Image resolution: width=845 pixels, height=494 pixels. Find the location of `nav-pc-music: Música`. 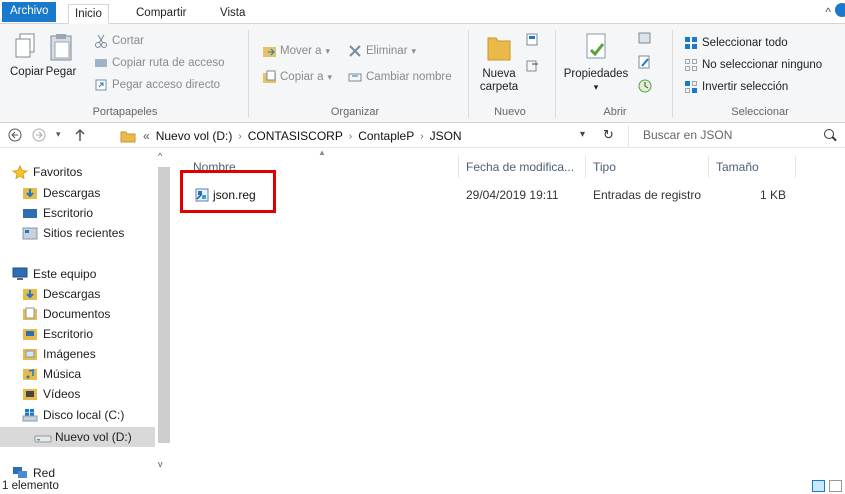

nav-pc-music: Música is located at coordinates (51, 374).